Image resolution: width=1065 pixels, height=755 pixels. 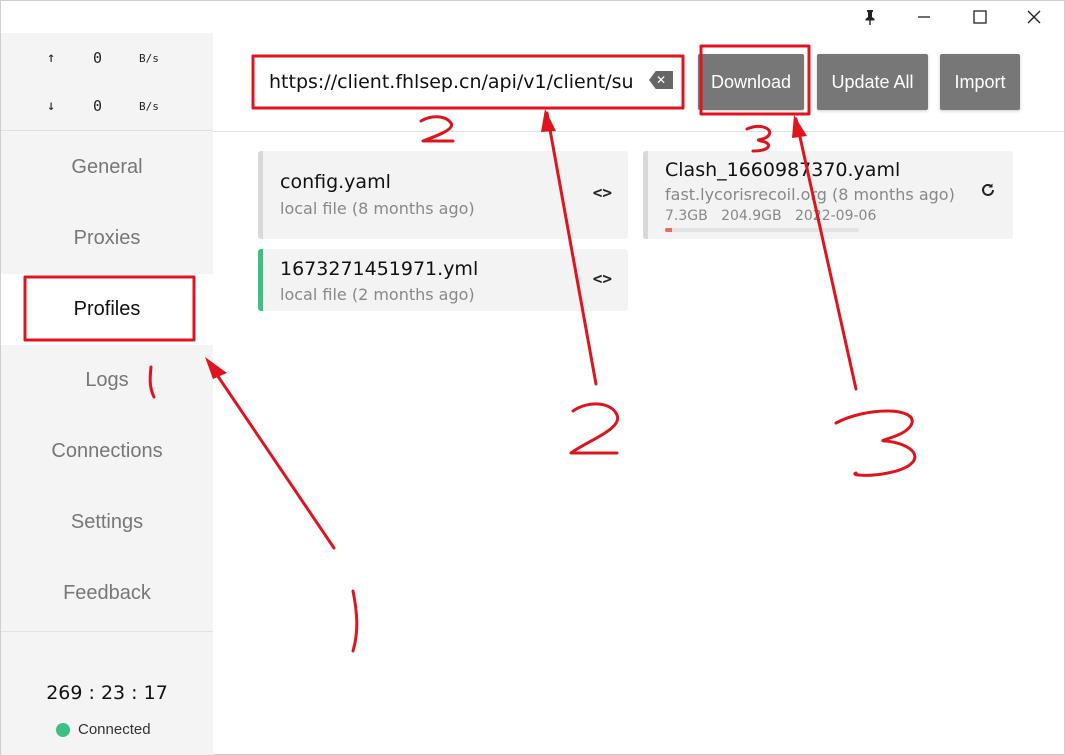 I want to click on sidebar-item-connections: Connections, so click(x=107, y=451).